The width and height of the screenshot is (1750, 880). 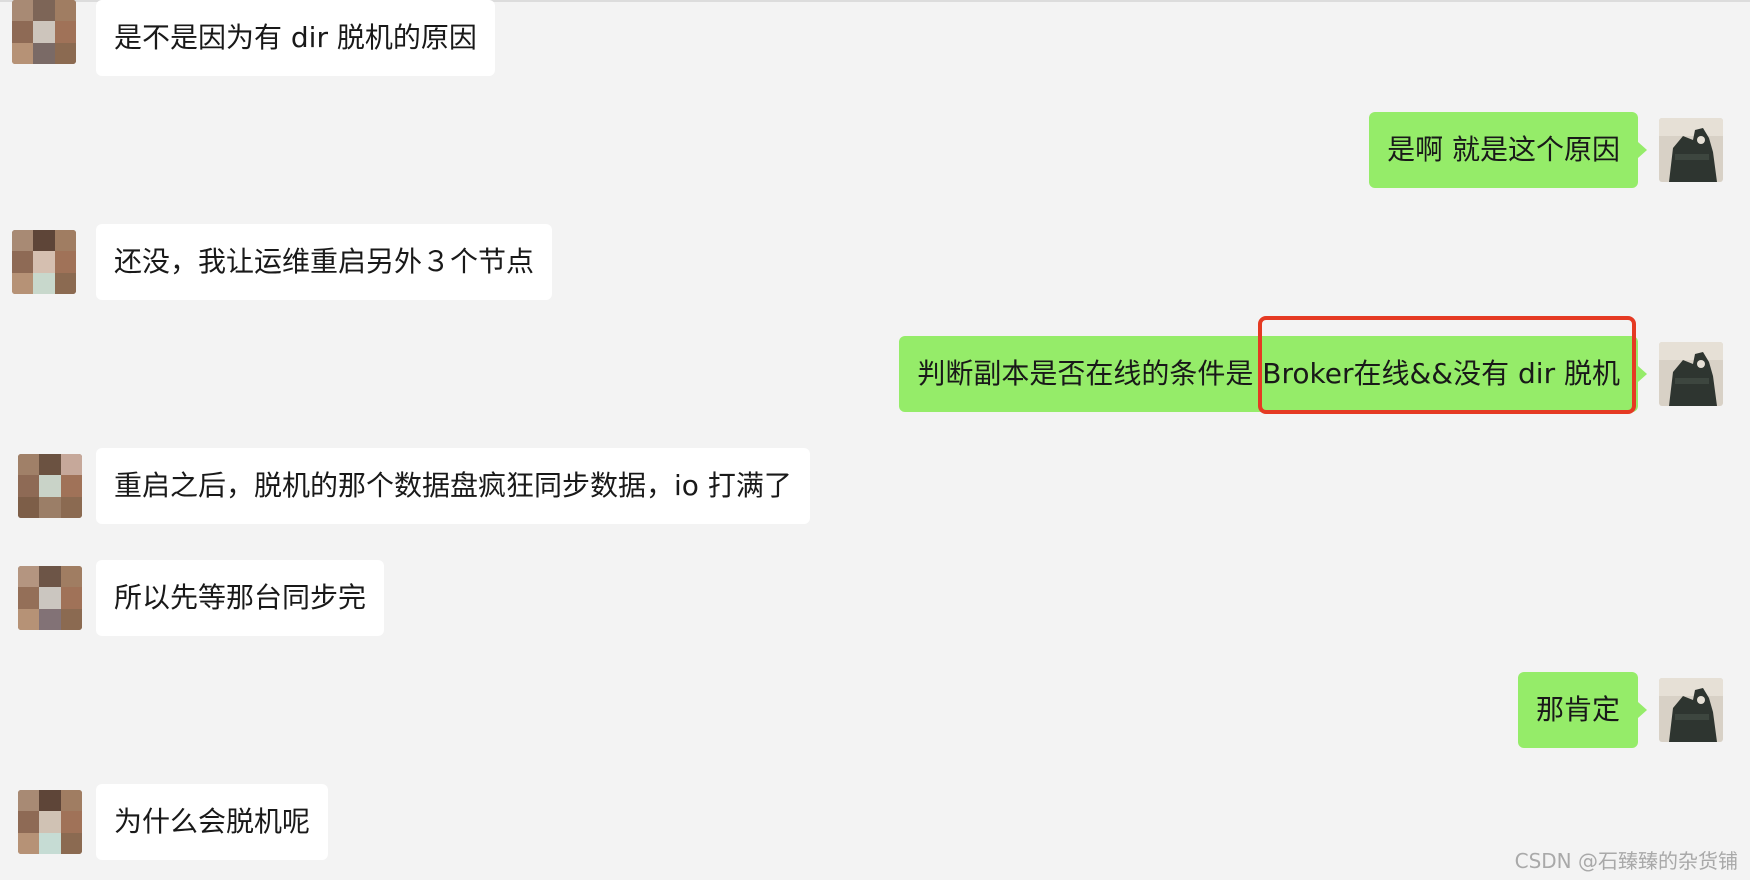 What do you see at coordinates (240, 598) in the screenshot?
I see `message-bubble-incoming: 所以先等那台同步完` at bounding box center [240, 598].